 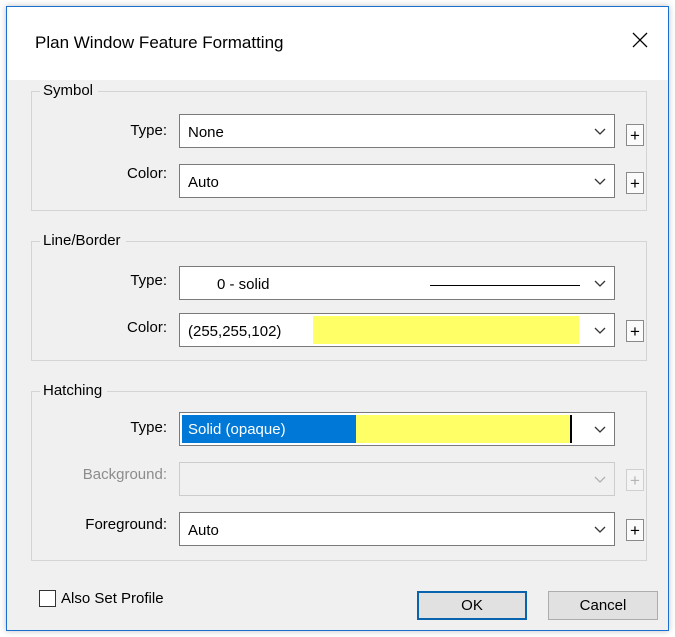 What do you see at coordinates (397, 181) in the screenshot?
I see `symbol-color-select: Auto` at bounding box center [397, 181].